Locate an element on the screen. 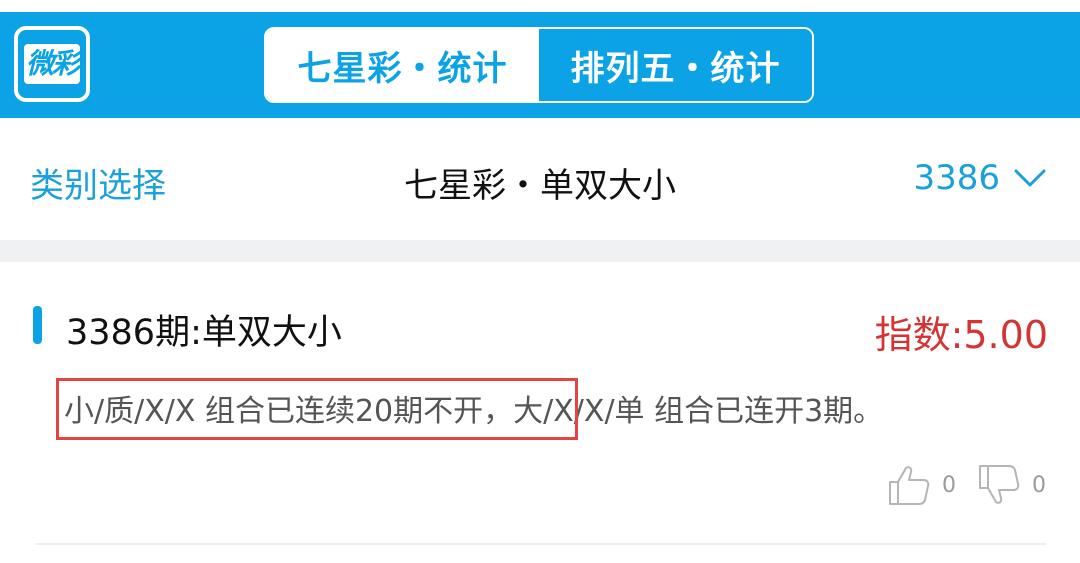 Image resolution: width=1080 pixels, height=563 pixels. card-accent-bar is located at coordinates (37, 325).